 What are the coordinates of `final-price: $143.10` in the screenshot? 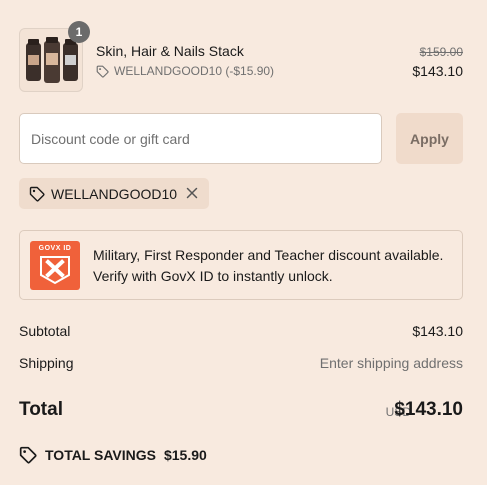 It's located at (437, 71).